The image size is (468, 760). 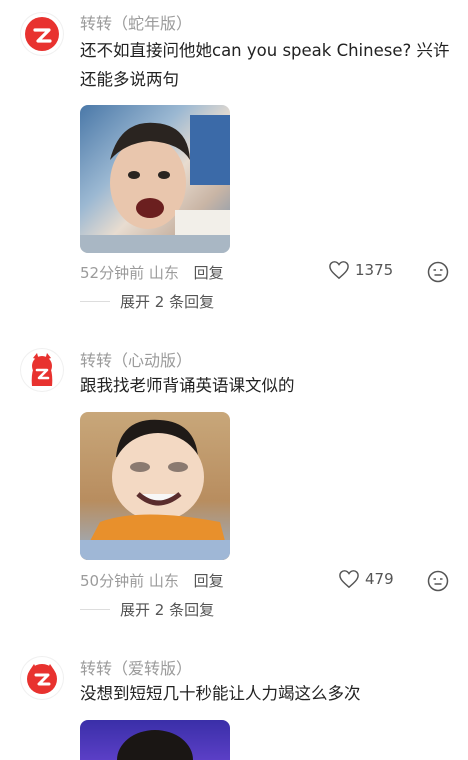 I want to click on comment-meta: 50分钟前 山东 回复, so click(x=152, y=580).